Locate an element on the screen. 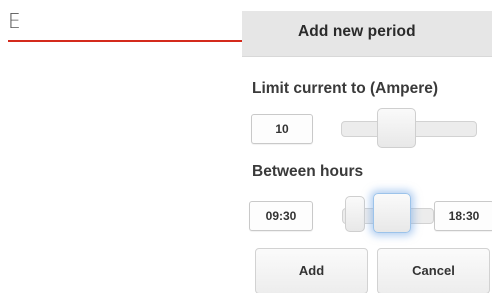 The width and height of the screenshot is (492, 293). cancel-button: Cancel is located at coordinates (433, 270).